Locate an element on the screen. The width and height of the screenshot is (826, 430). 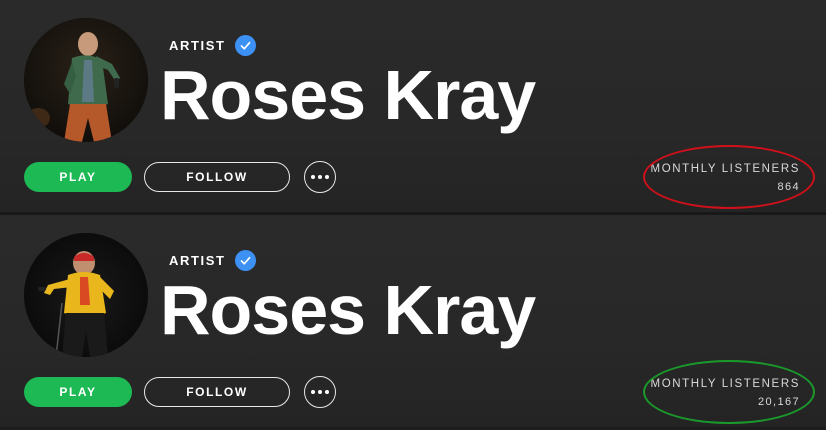
artist-photo-performer-yellow-jacket is located at coordinates (86, 295).